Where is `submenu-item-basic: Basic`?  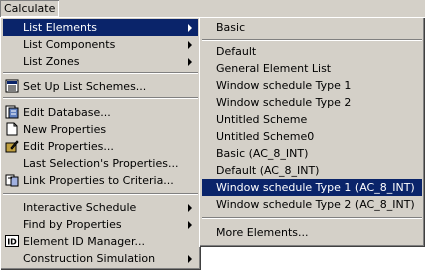
submenu-item-basic: Basic is located at coordinates (312, 27).